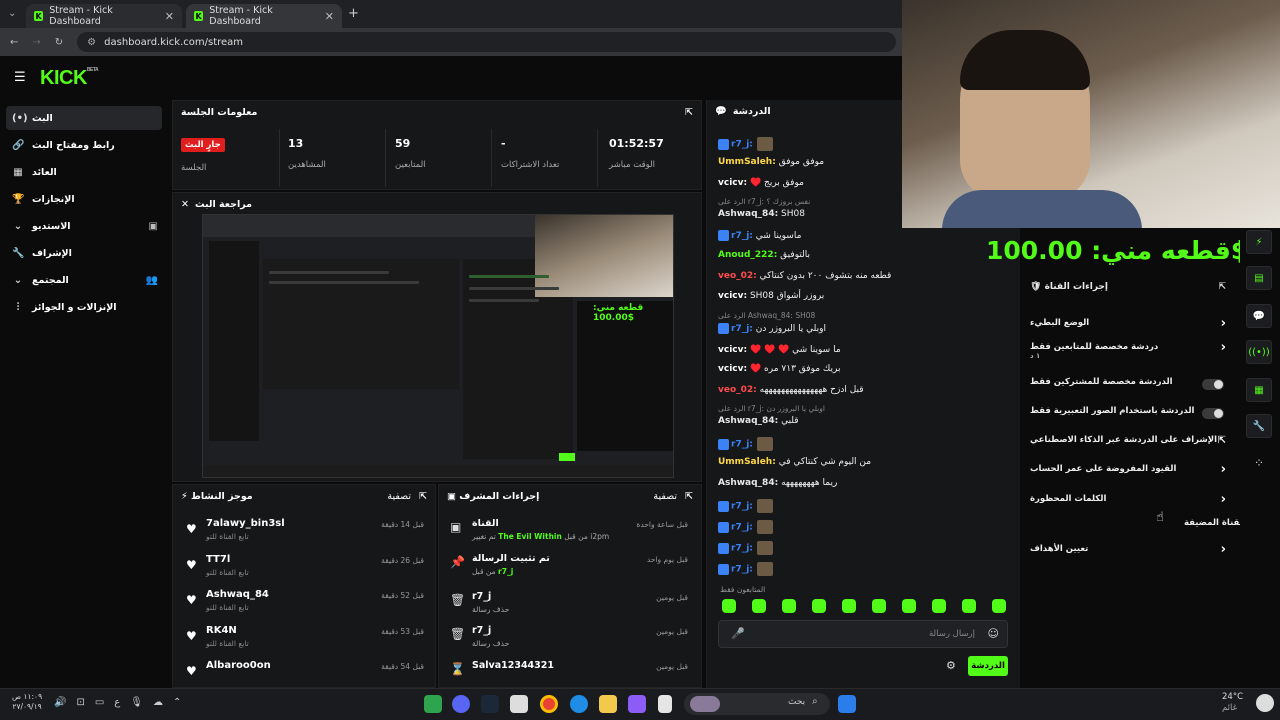 This screenshot has height=720, width=1280. I want to click on chat-input: 🎤 إرسال رسالة ☺, so click(863, 634).